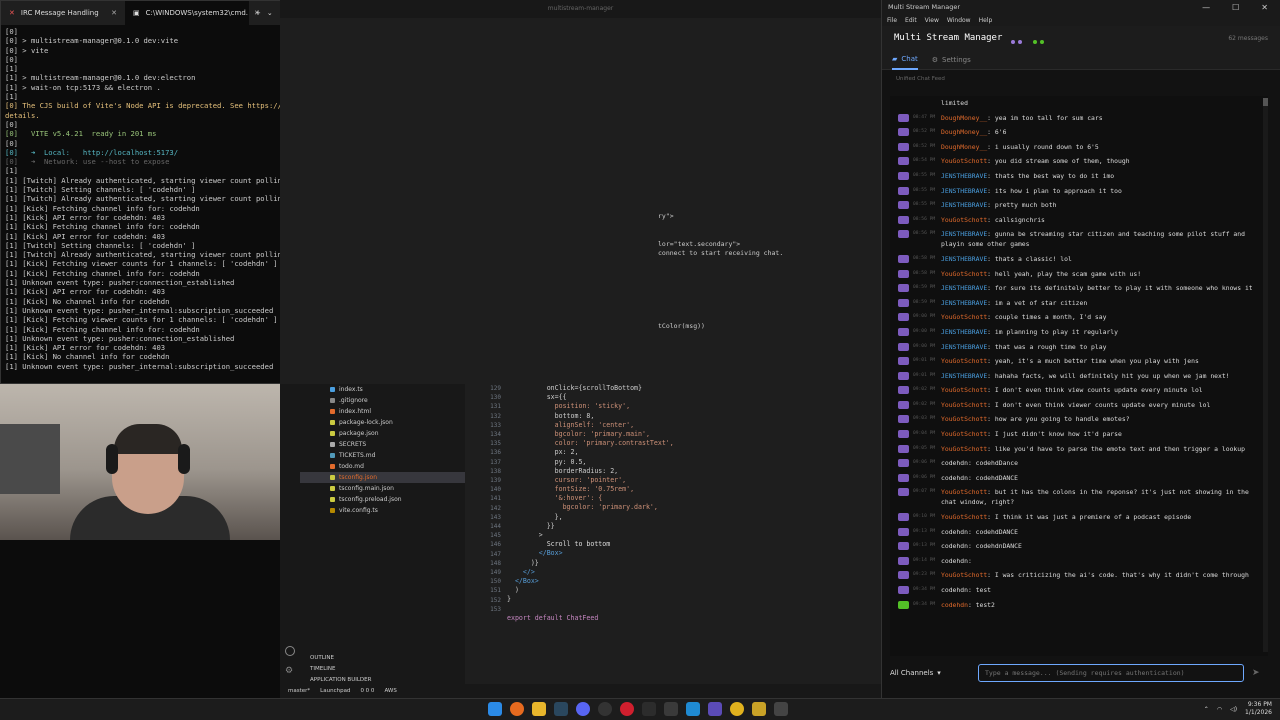  I want to click on minimize-icon: —, so click(1206, 7).